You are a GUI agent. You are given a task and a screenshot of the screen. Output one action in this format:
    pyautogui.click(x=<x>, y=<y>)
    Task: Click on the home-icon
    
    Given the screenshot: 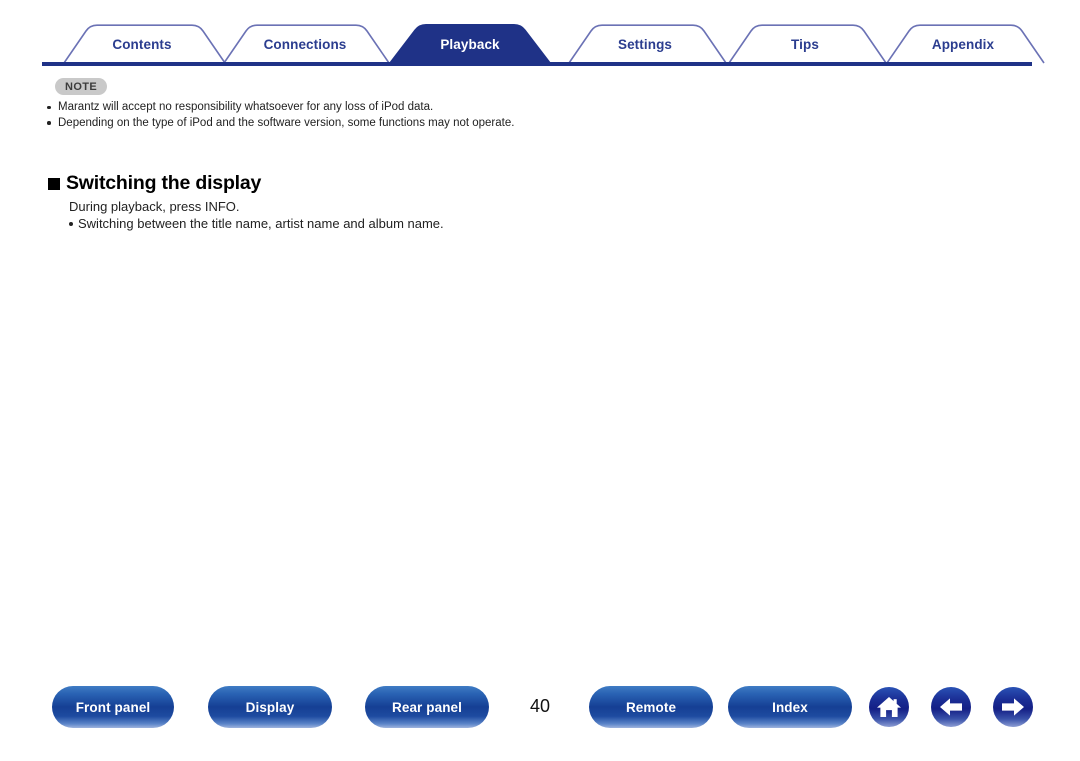 What is the action you would take?
    pyautogui.click(x=889, y=707)
    